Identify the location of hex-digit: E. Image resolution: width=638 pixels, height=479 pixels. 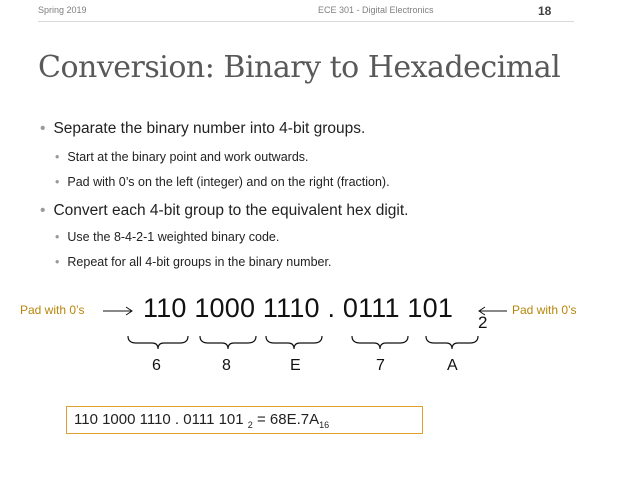
(295, 365).